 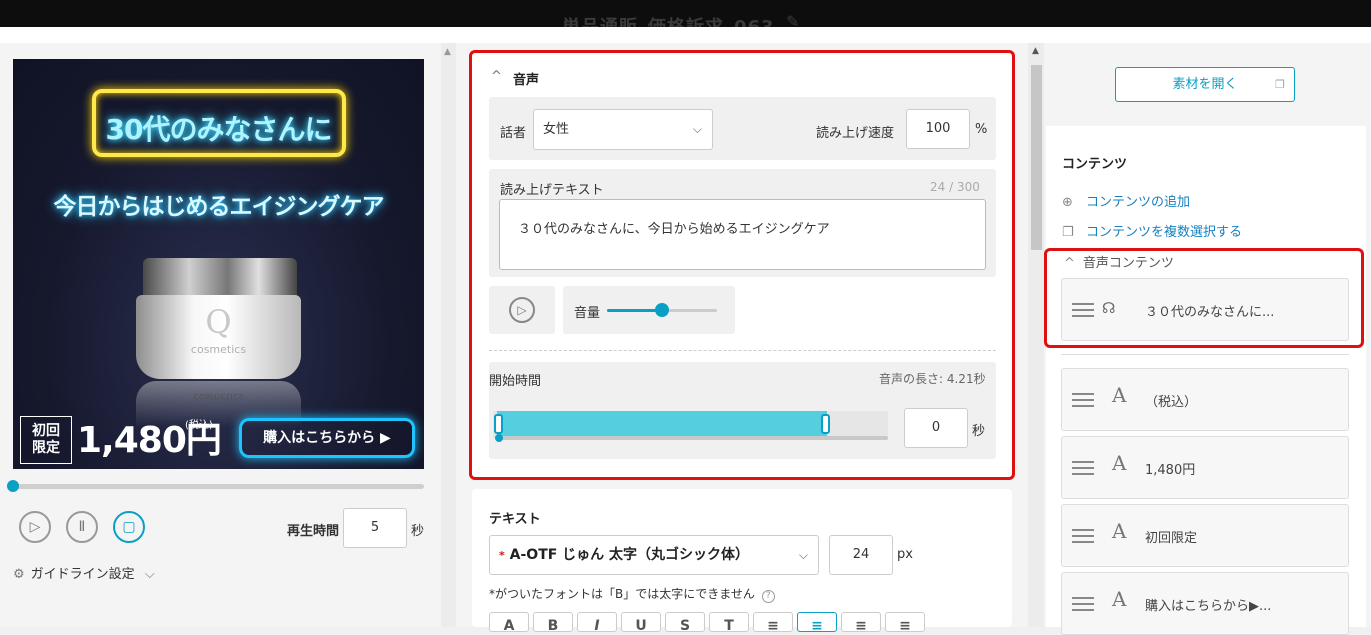 What do you see at coordinates (499, 438) in the screenshot?
I see `timeline-position-dot` at bounding box center [499, 438].